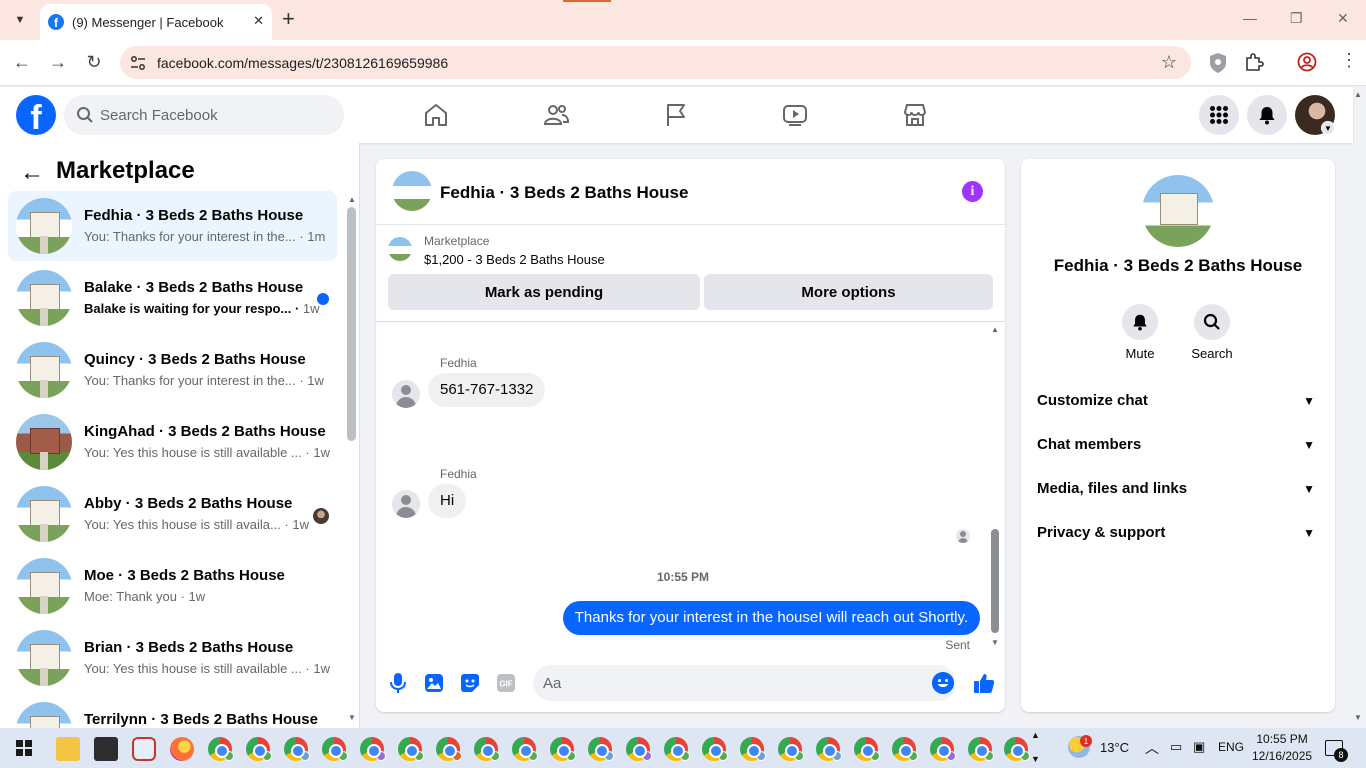 The width and height of the screenshot is (1366, 768). I want to click on taskbar-scroll-up: ▲, so click(1035, 735).